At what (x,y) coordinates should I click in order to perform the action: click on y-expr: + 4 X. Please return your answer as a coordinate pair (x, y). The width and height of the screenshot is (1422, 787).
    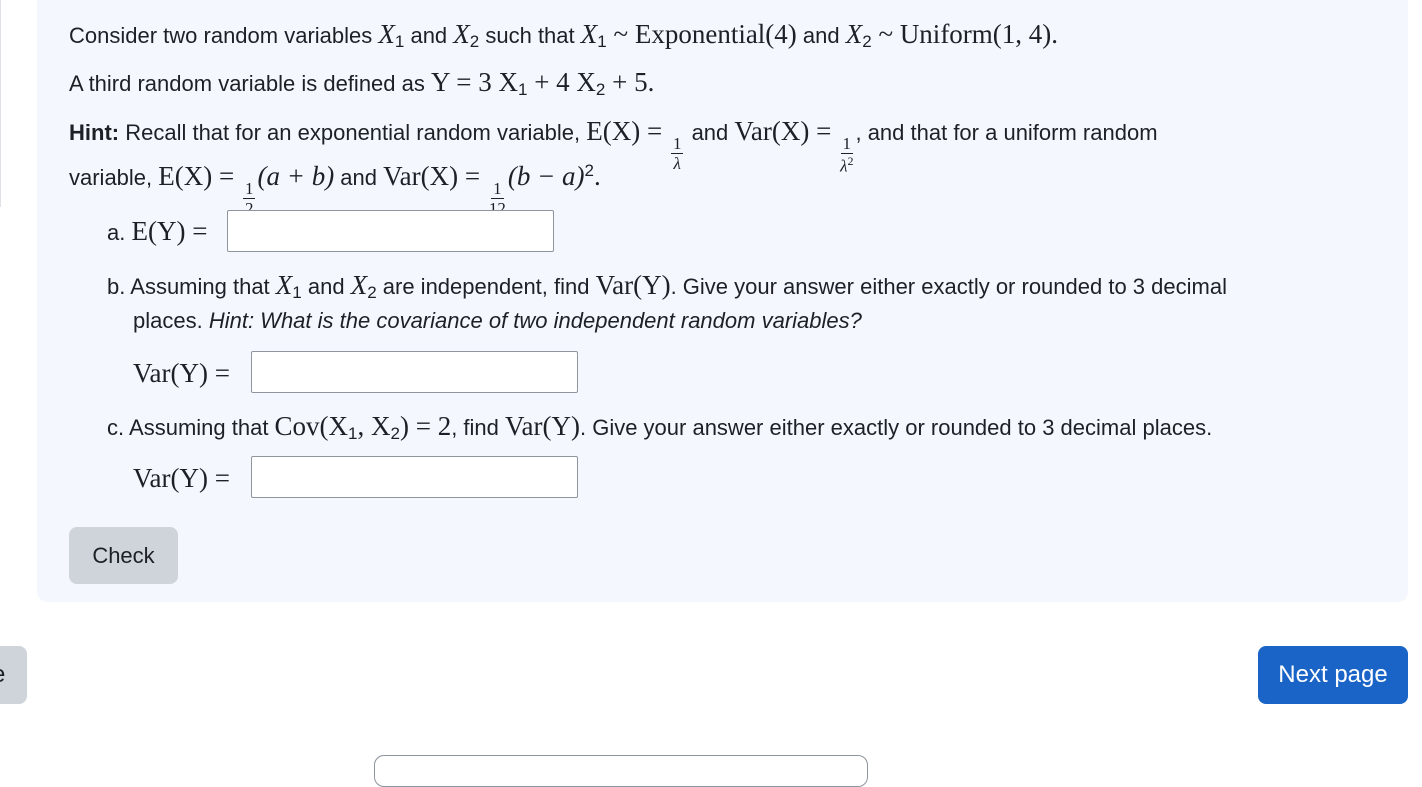
    Looking at the image, I should click on (561, 82).